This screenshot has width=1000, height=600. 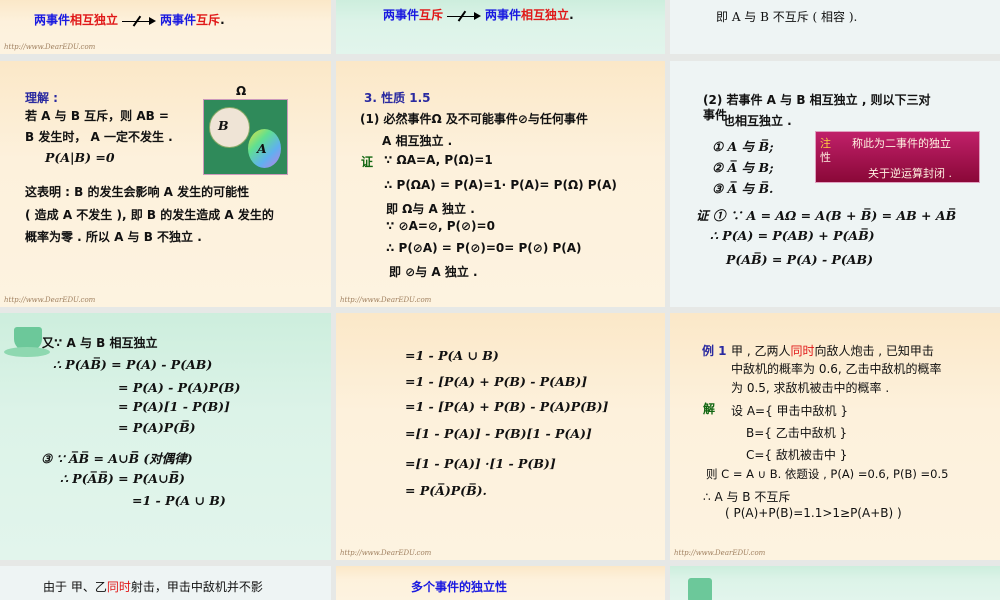 What do you see at coordinates (496, 381) in the screenshot?
I see `formula: =1 - [P(A) + P(B) - P(AB)]` at bounding box center [496, 381].